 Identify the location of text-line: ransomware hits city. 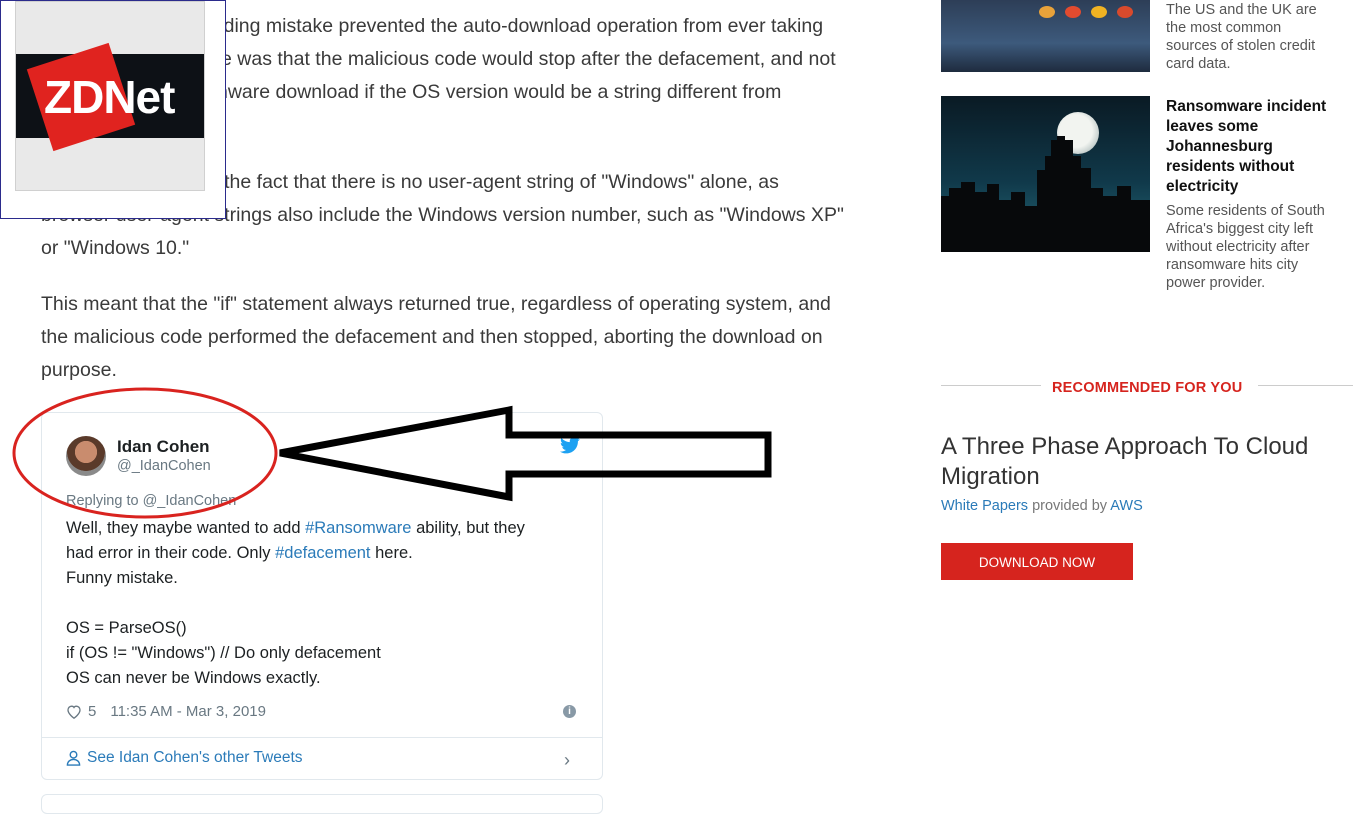
(1232, 265).